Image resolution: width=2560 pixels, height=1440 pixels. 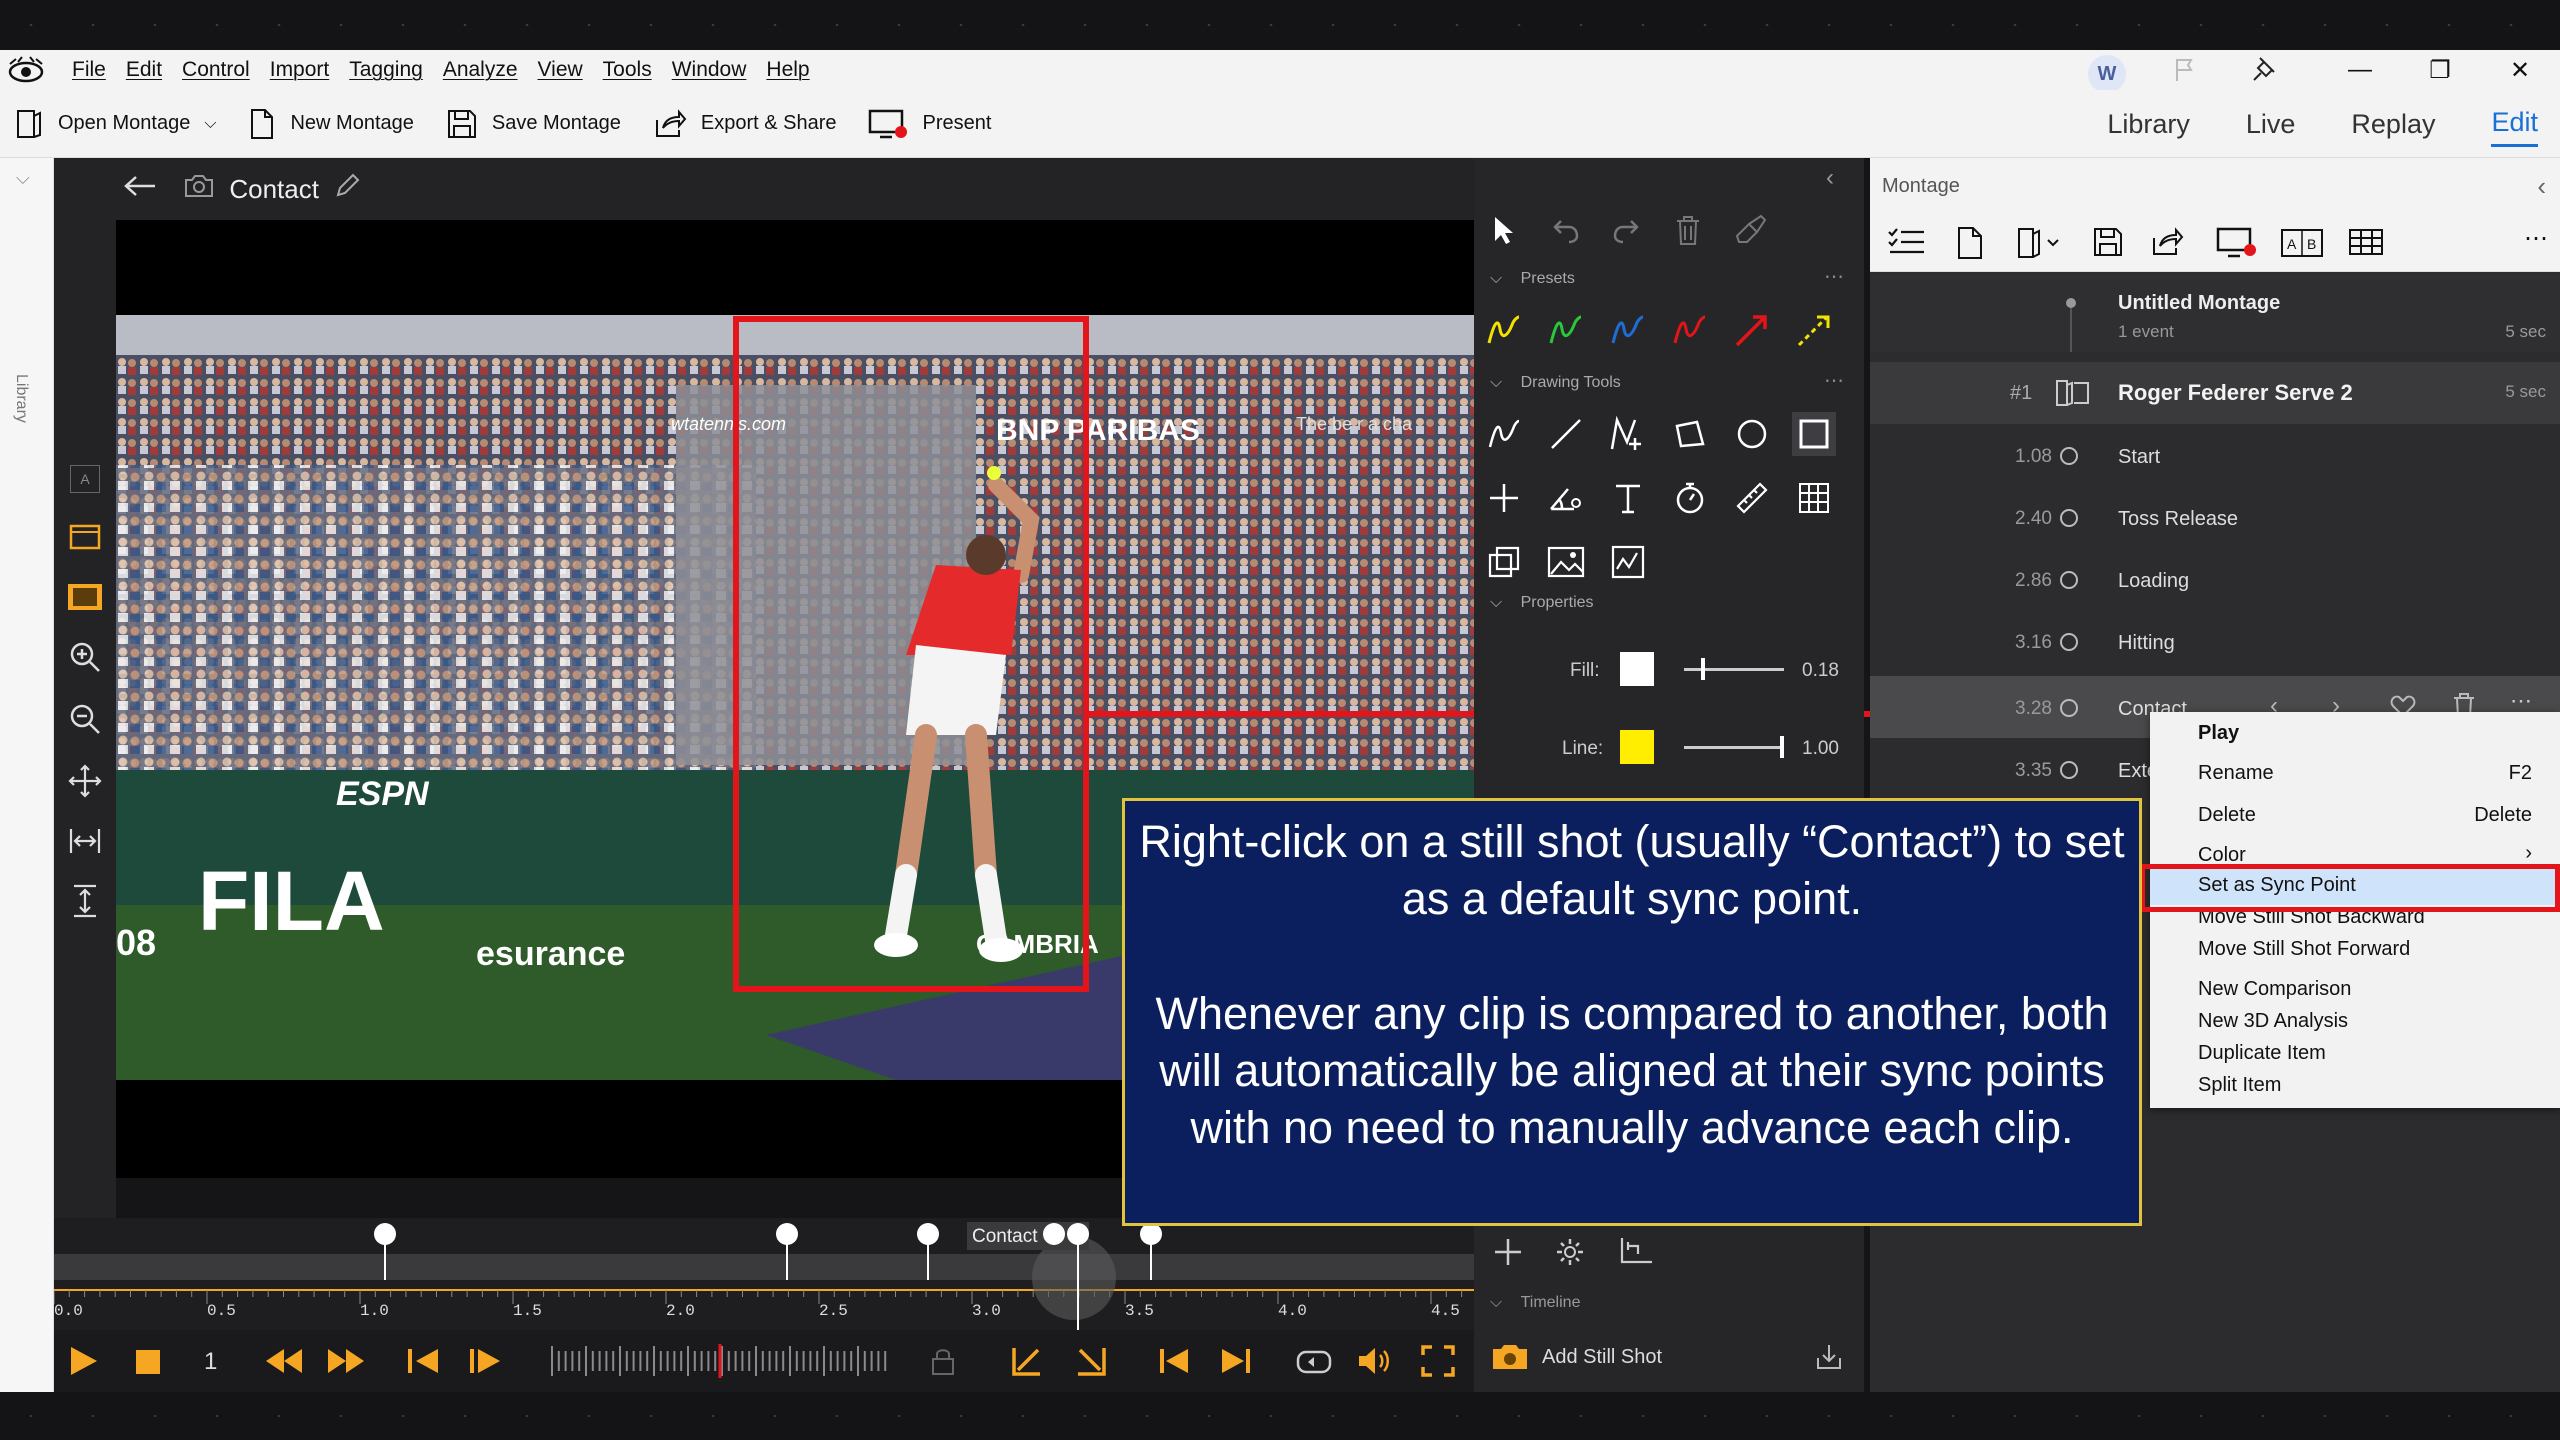 What do you see at coordinates (424, 1363) in the screenshot?
I see `step-back-icon` at bounding box center [424, 1363].